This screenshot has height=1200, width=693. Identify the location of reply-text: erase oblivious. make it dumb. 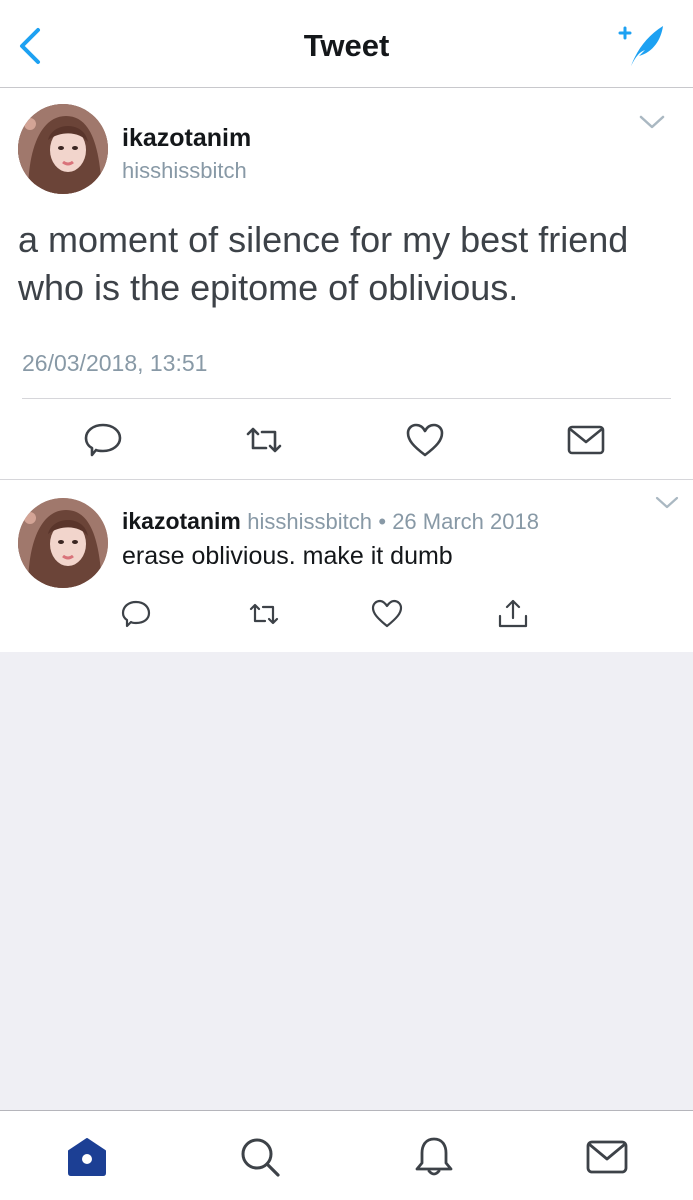
(287, 556).